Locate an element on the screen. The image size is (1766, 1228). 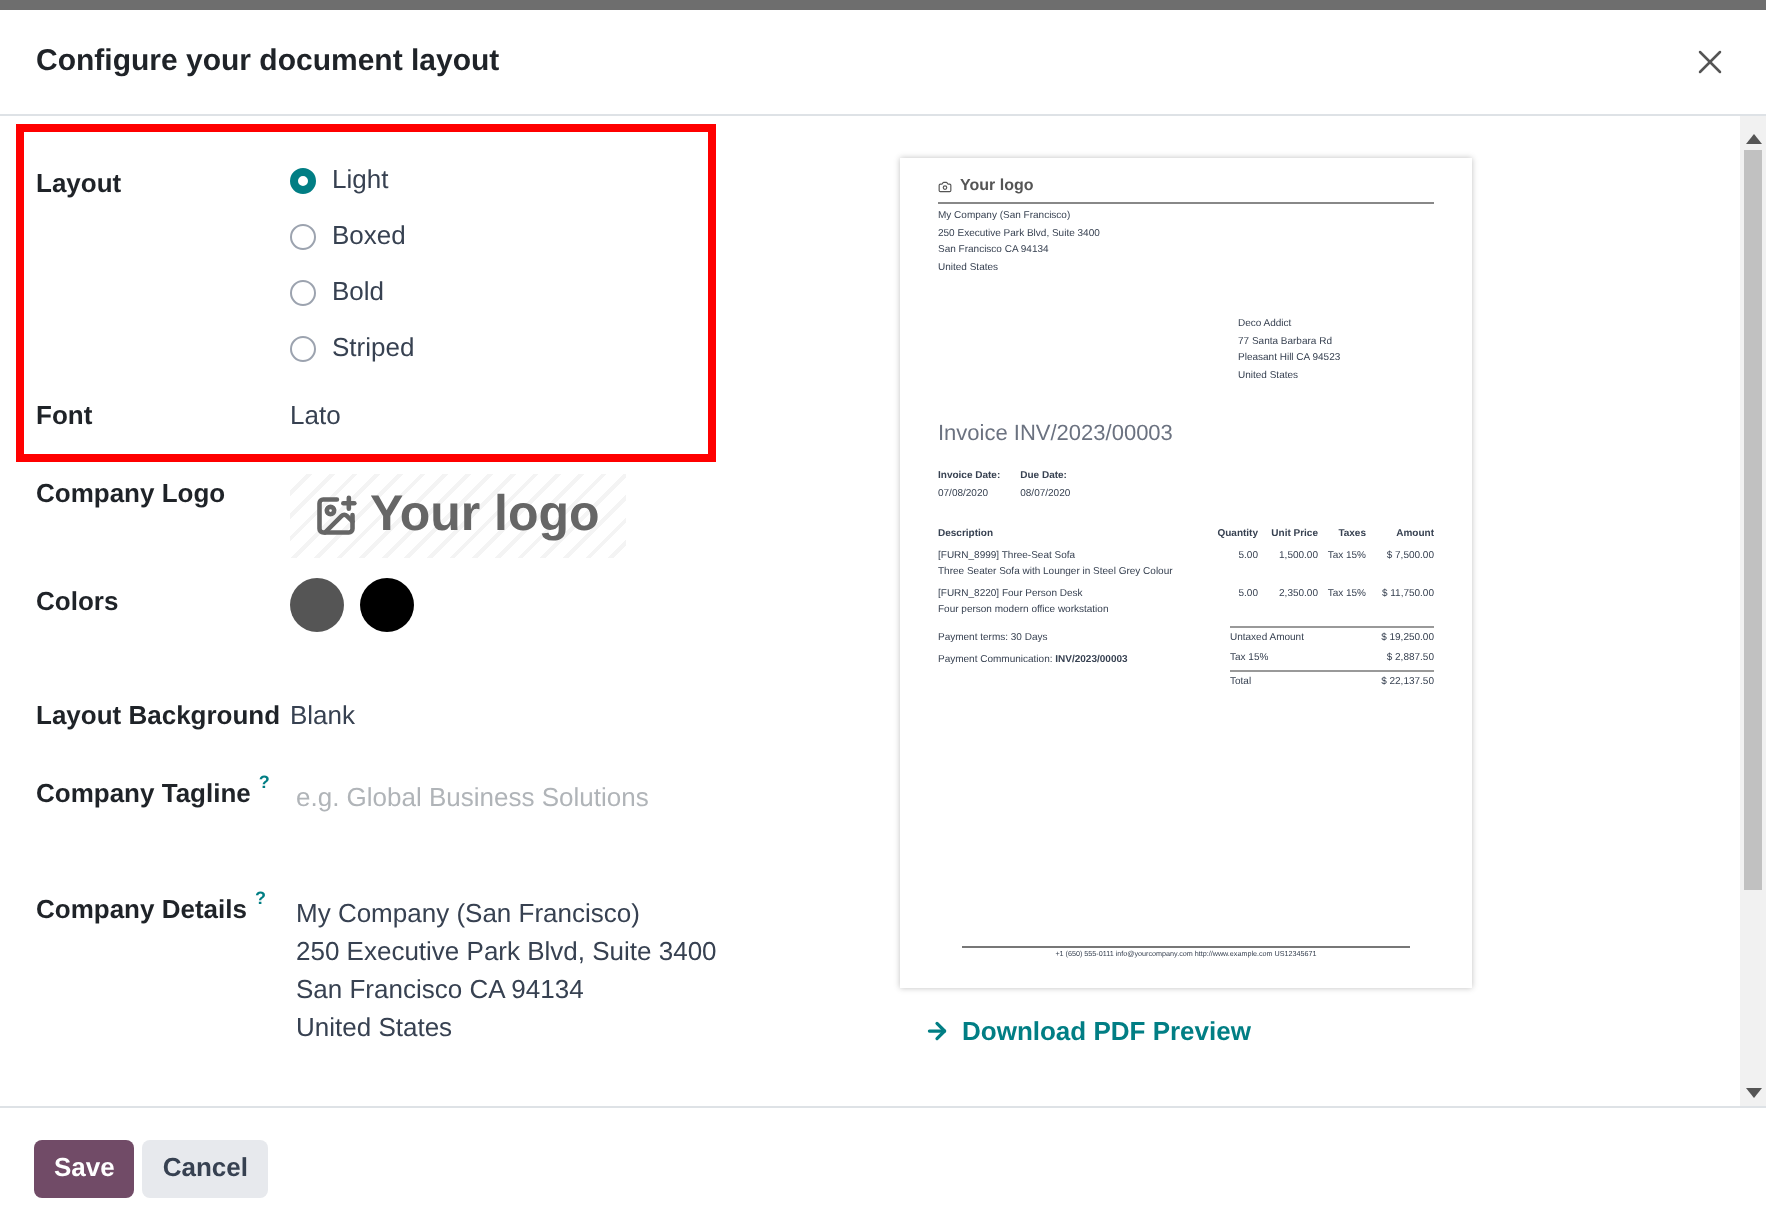
save-button: Save is located at coordinates (84, 1168).